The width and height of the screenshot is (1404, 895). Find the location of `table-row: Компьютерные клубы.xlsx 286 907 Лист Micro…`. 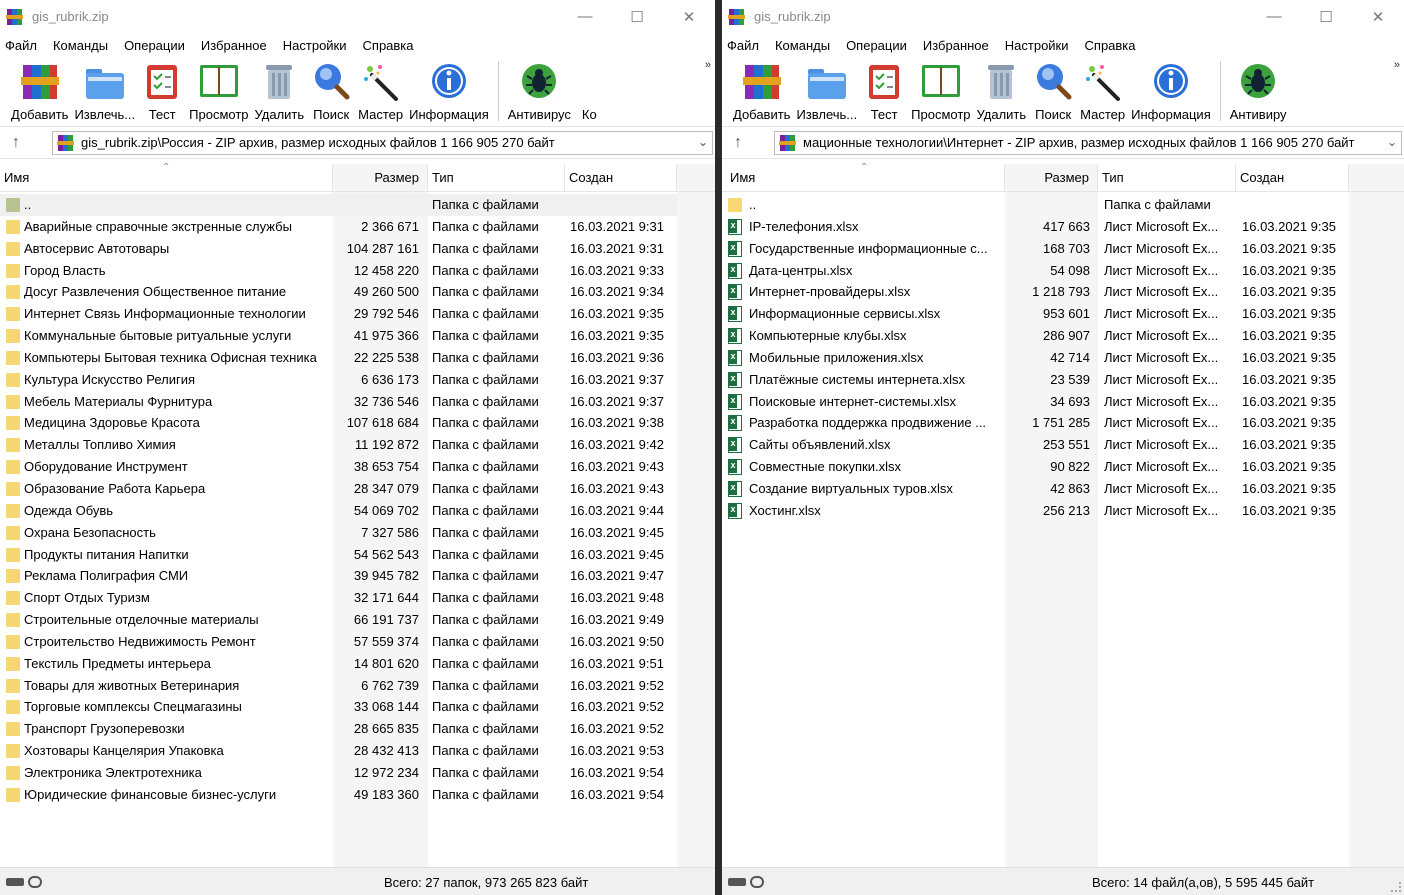

table-row: Компьютерные клубы.xlsx 286 907 Лист Micro… is located at coordinates (1063, 336).